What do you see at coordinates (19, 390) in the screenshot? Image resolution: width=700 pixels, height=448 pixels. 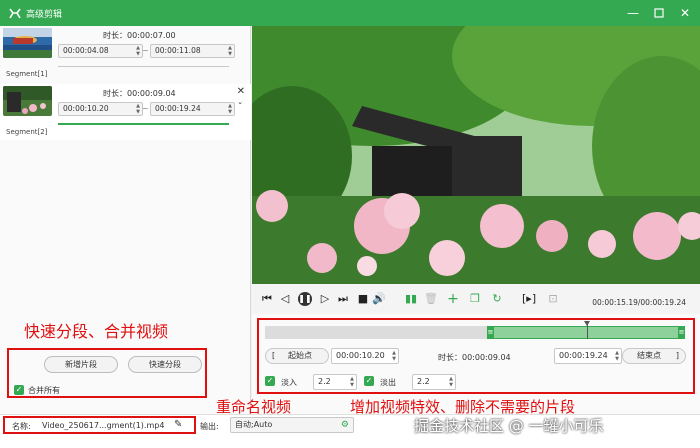 I see `merge-all-checkbox: ✓` at bounding box center [19, 390].